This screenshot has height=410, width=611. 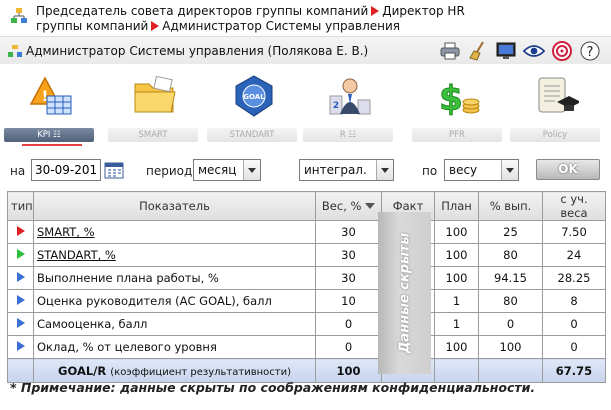 I want to click on svg-text: GOAL, so click(x=254, y=97).